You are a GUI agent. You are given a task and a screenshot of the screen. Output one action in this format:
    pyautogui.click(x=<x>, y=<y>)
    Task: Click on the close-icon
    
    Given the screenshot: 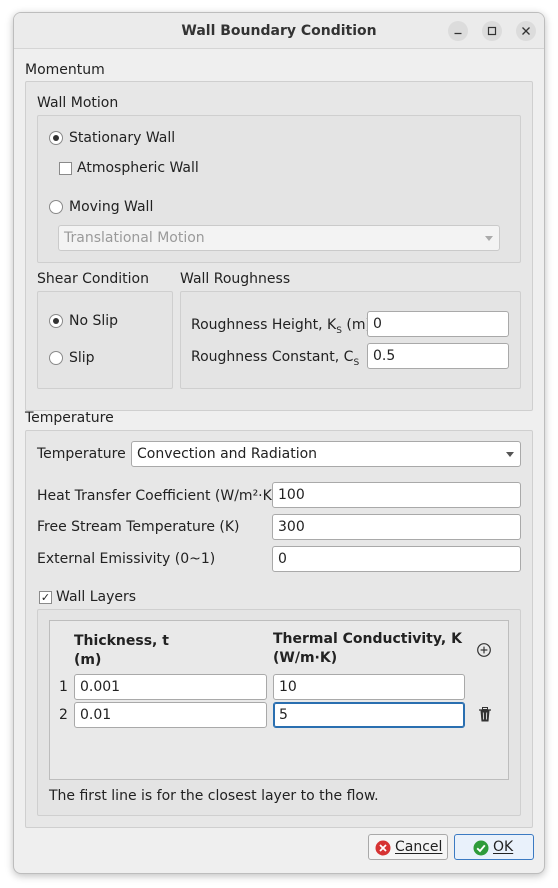 What is the action you would take?
    pyautogui.click(x=526, y=31)
    